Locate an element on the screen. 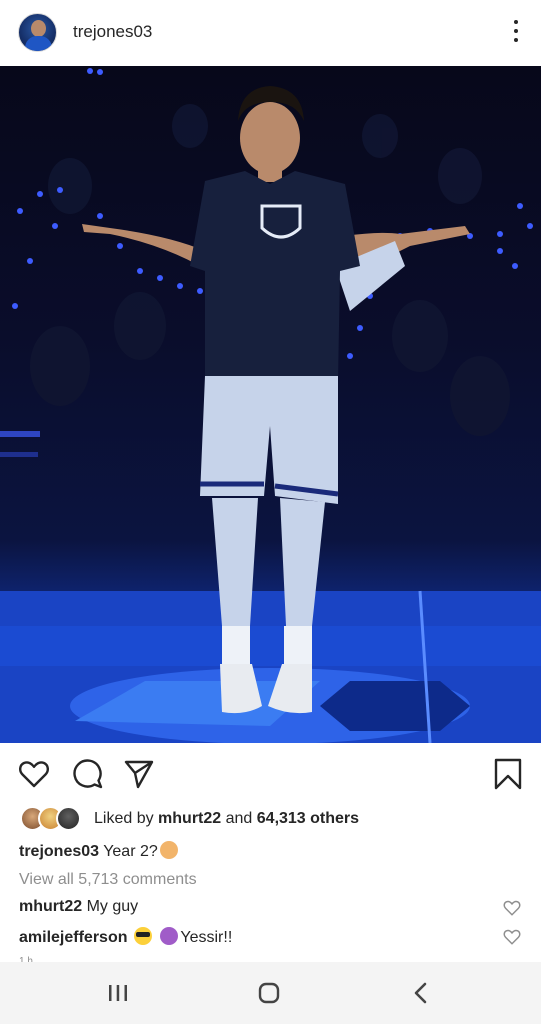 Image resolution: width=541 pixels, height=1024 pixels. post-caption: trejones03 Year 2? is located at coordinates (99, 851).